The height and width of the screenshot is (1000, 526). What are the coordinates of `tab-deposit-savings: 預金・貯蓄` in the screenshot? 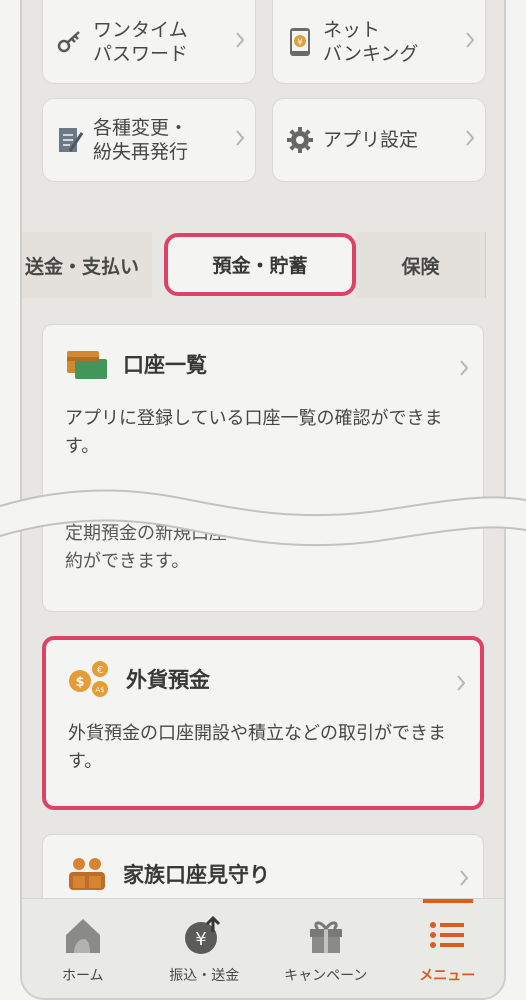 It's located at (260, 264).